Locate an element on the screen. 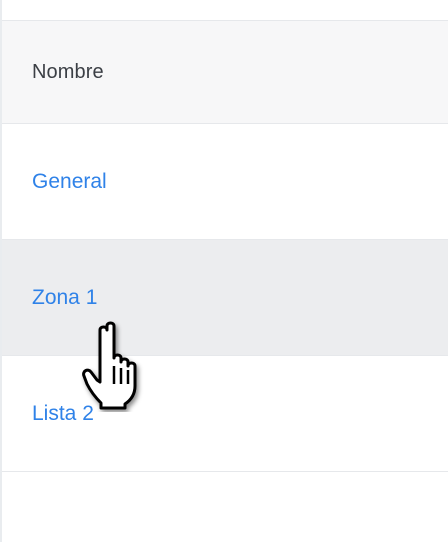 Image resolution: width=448 pixels, height=542 pixels. row-link-lista-2: Lista 2 is located at coordinates (48, 414).